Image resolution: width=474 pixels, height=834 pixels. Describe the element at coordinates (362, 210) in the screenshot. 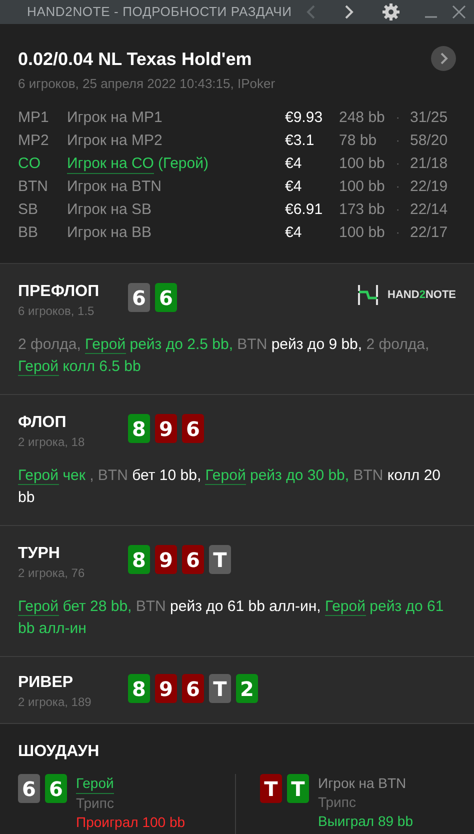

I see `stack-bb: 173 bb` at that location.